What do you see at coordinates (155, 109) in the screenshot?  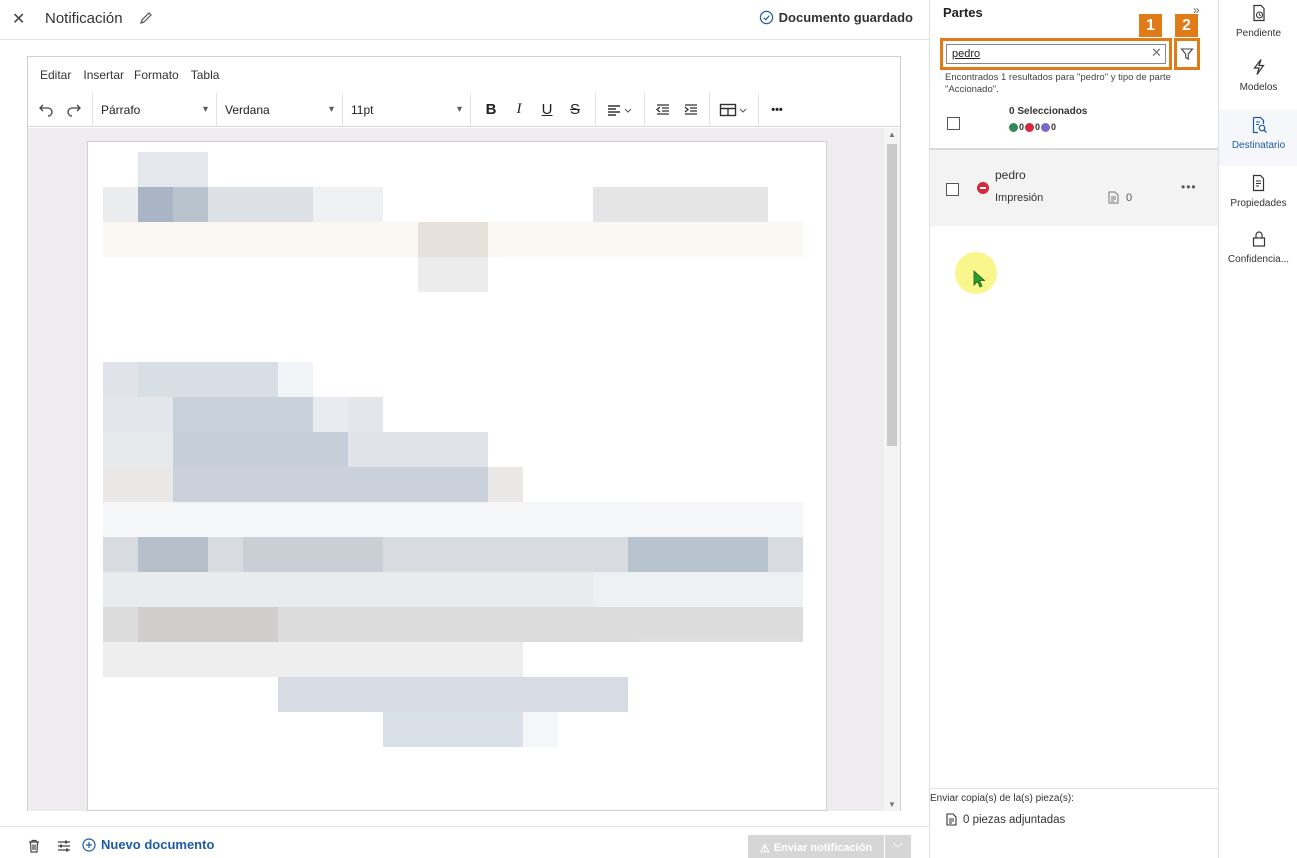 I see `paragraph-style-select: Párrafo ▾` at bounding box center [155, 109].